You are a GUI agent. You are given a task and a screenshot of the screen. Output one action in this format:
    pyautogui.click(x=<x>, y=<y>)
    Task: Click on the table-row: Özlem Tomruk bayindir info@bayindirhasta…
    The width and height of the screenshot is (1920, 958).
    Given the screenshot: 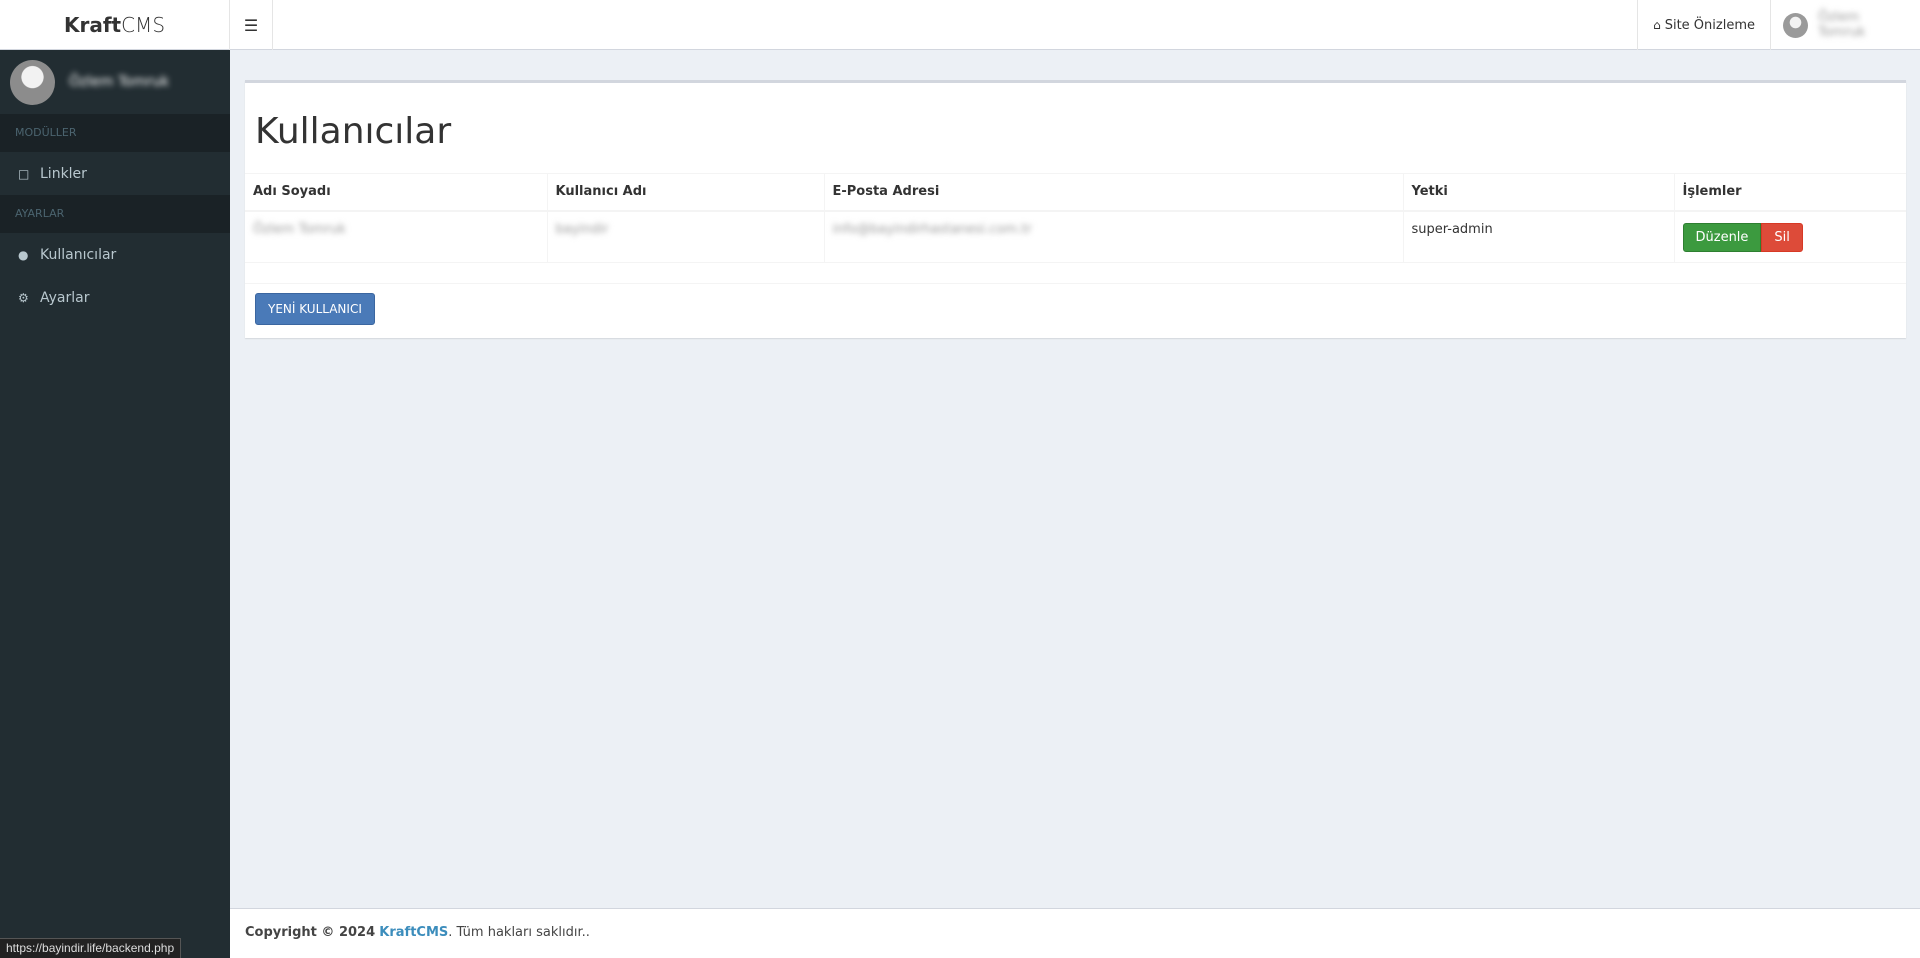 What is the action you would take?
    pyautogui.click(x=1075, y=236)
    